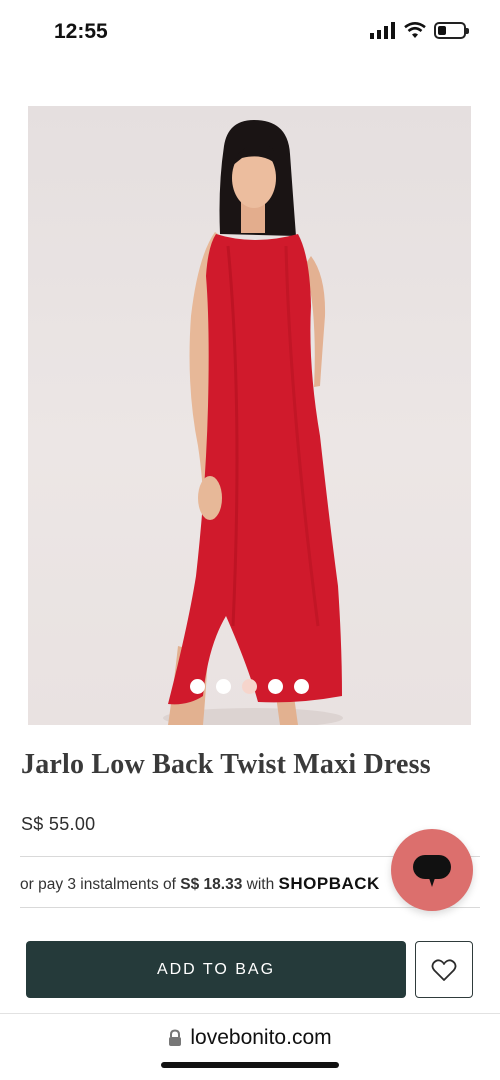  I want to click on chat-button, so click(432, 870).